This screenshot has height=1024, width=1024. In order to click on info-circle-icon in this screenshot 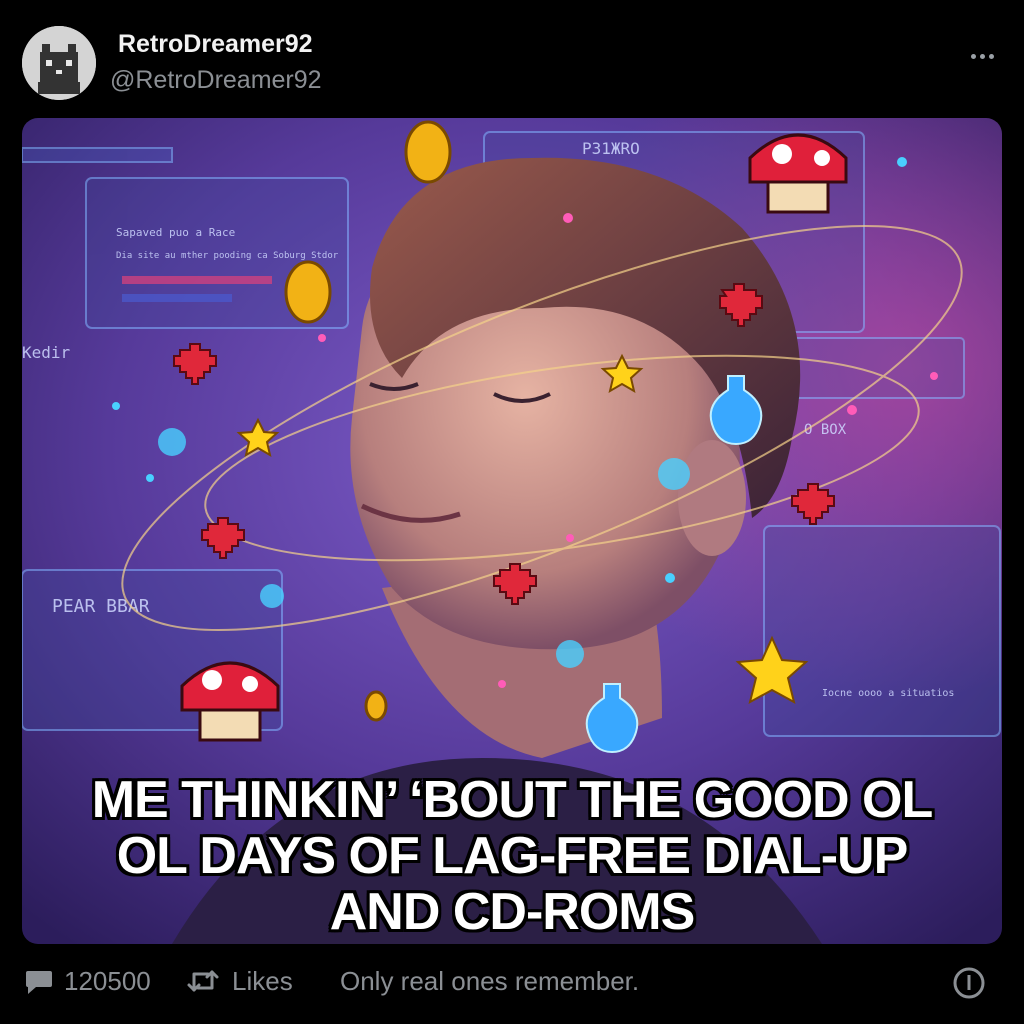, I will do `click(969, 983)`.